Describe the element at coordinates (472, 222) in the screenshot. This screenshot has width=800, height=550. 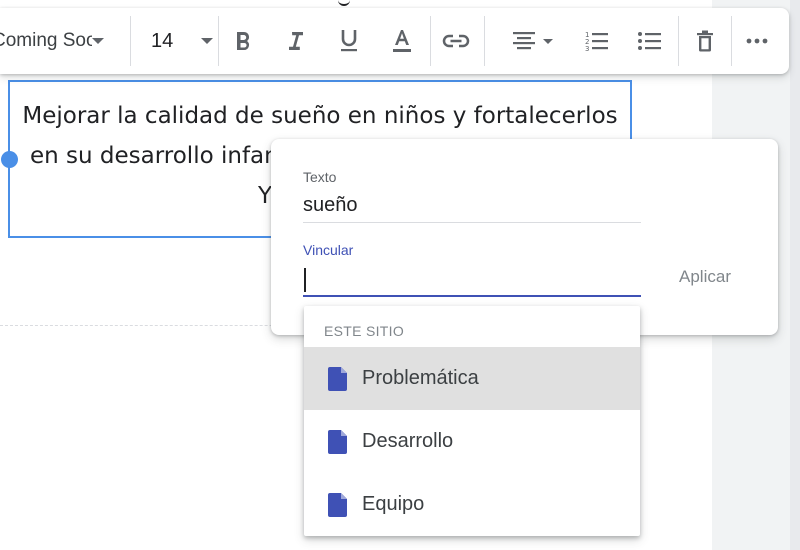
I see `text-field-underline` at that location.